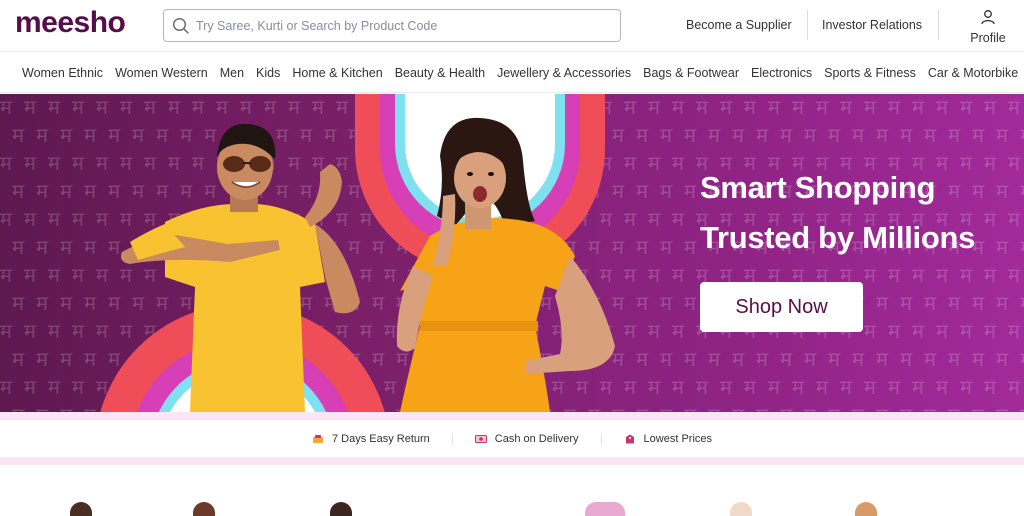 The height and width of the screenshot is (516, 1024). I want to click on hero-headline-line2: Trusted by Millions, so click(838, 237).